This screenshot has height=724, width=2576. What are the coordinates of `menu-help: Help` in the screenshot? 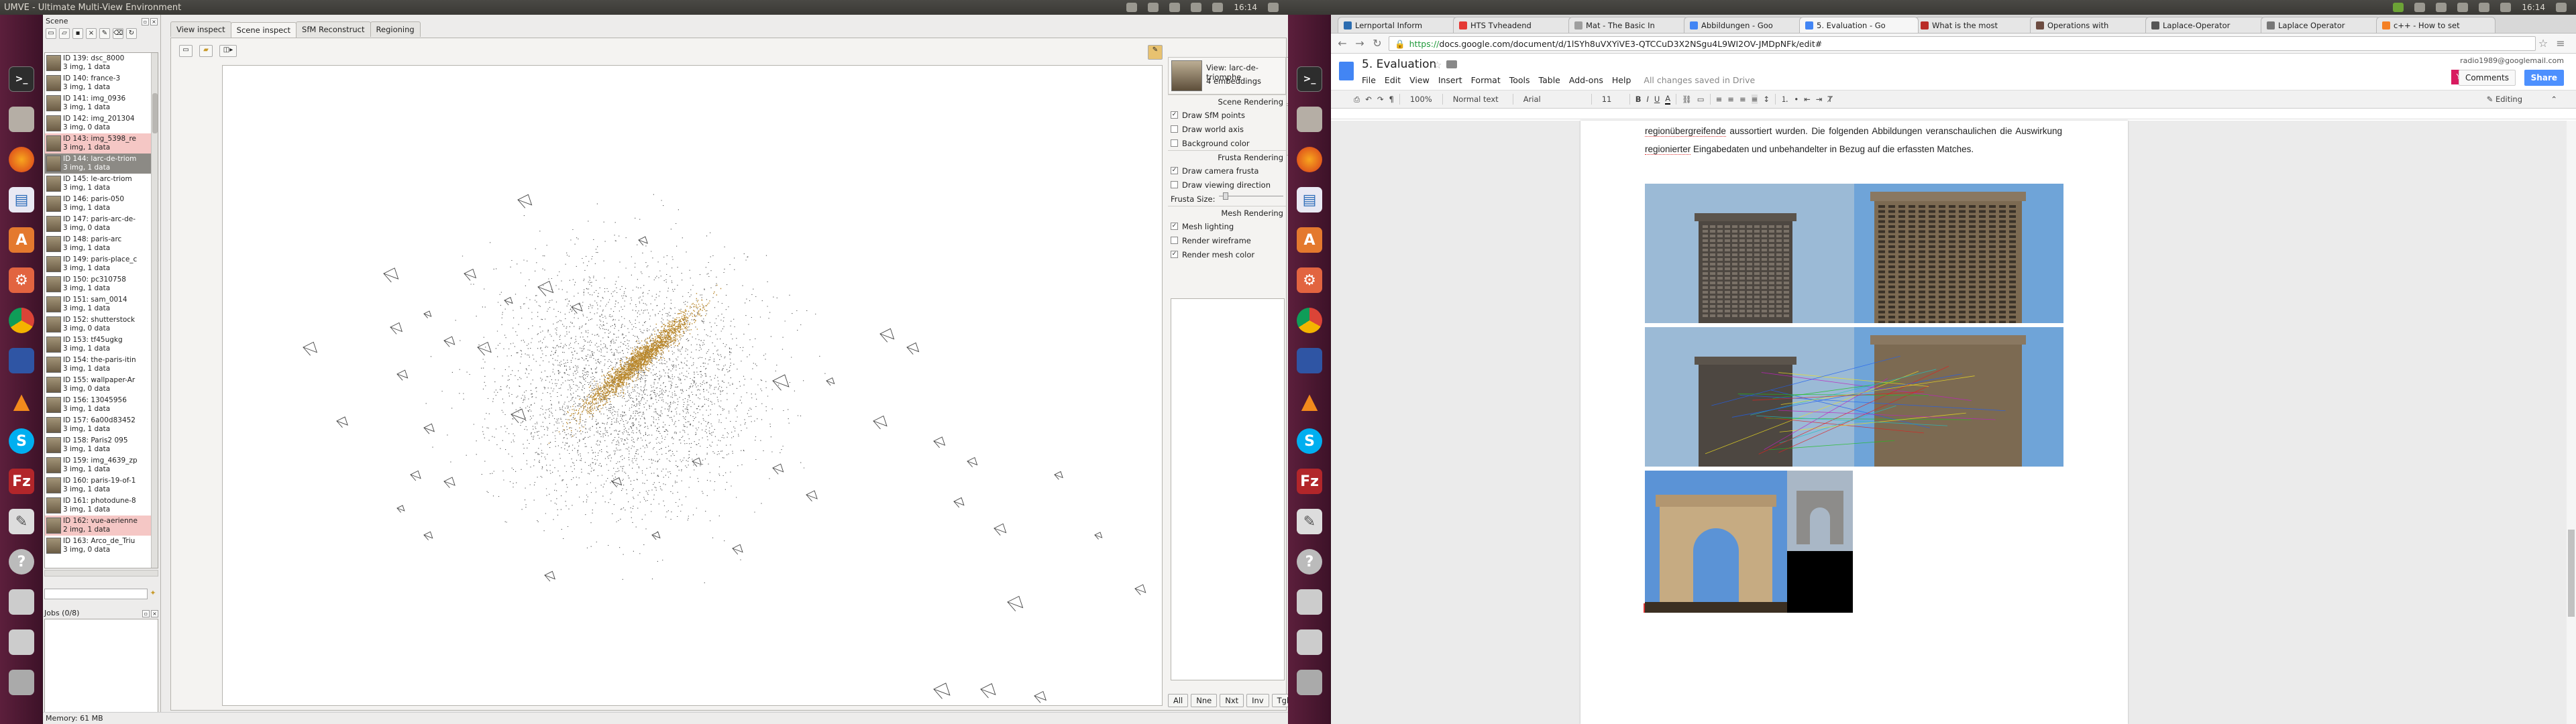 It's located at (1621, 80).